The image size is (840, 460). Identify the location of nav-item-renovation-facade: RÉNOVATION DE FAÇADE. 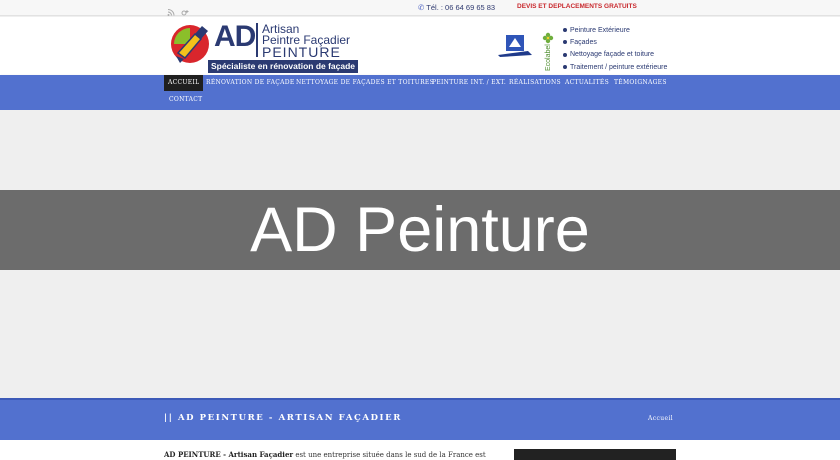
(250, 83).